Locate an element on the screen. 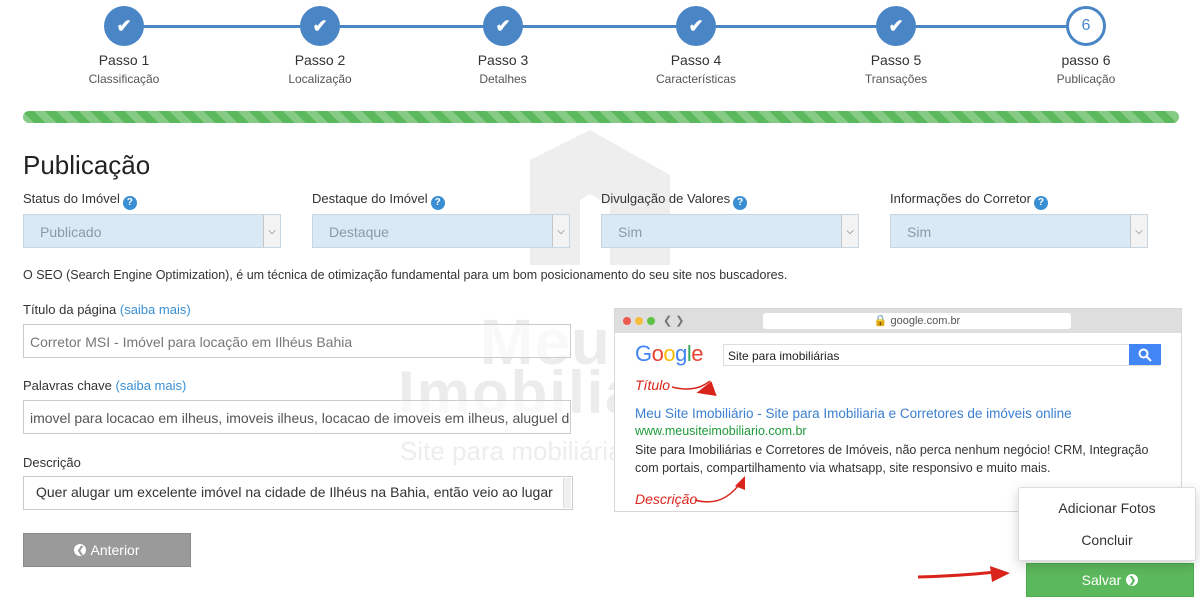 The image size is (1200, 600). destaque-label-text: Destaque do Imóvel is located at coordinates (370, 198).